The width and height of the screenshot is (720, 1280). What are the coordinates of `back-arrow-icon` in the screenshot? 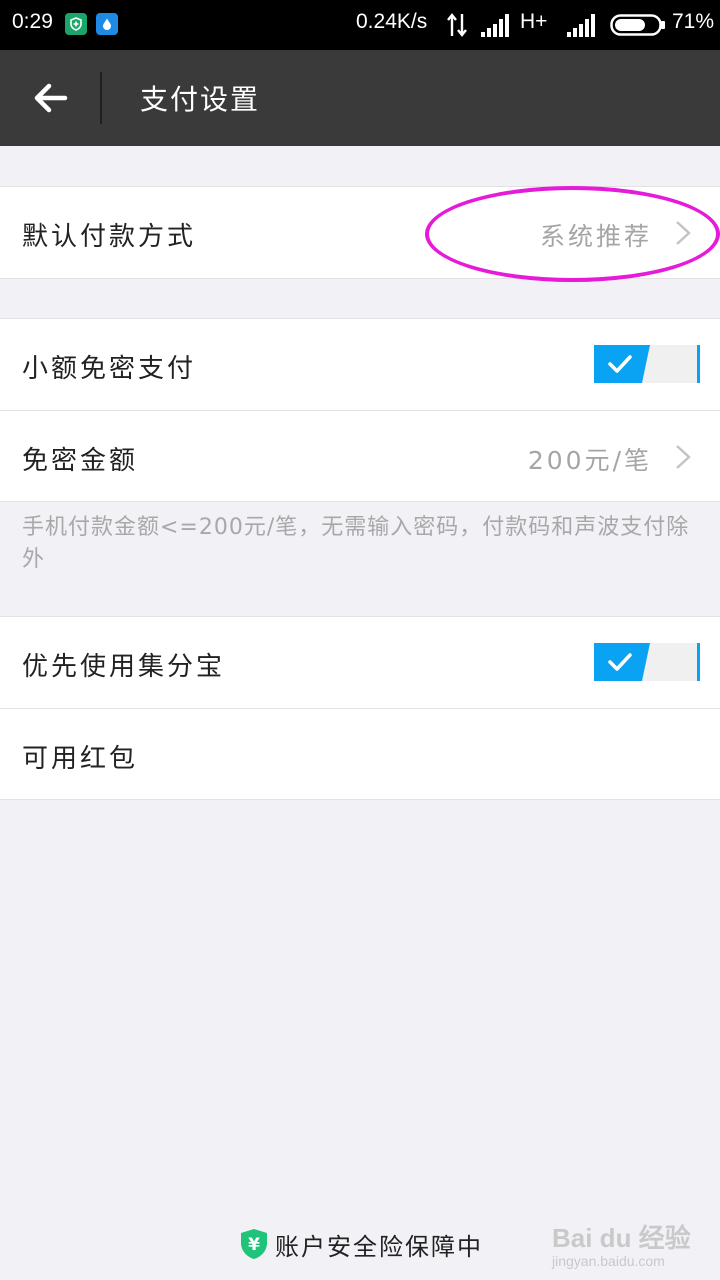 It's located at (51, 98).